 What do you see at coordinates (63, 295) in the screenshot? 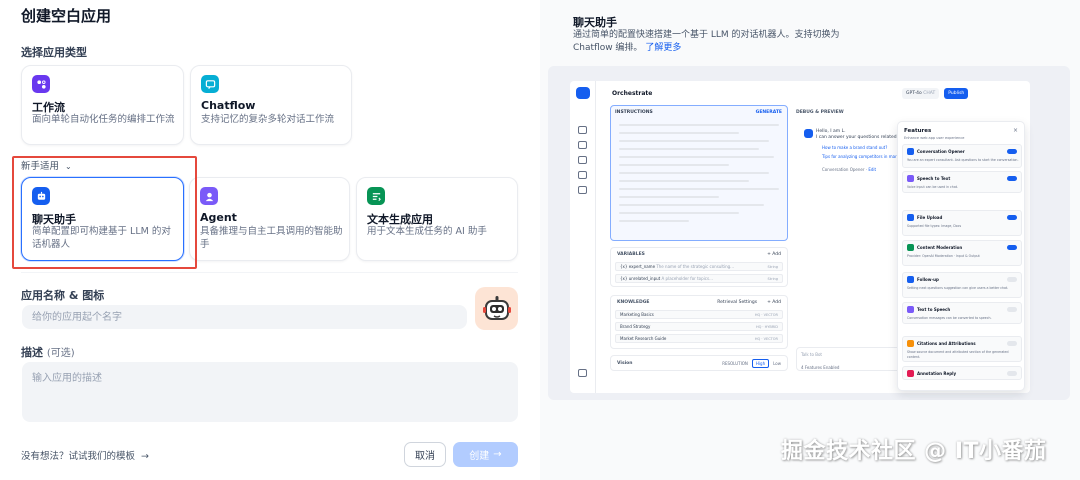
I see `app-name-label: 应用名称 & 图标` at bounding box center [63, 295].